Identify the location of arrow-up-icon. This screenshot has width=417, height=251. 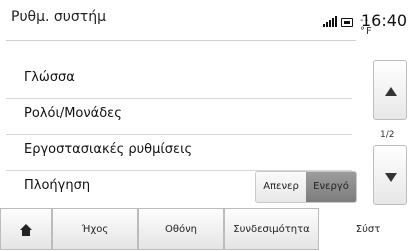
(391, 91).